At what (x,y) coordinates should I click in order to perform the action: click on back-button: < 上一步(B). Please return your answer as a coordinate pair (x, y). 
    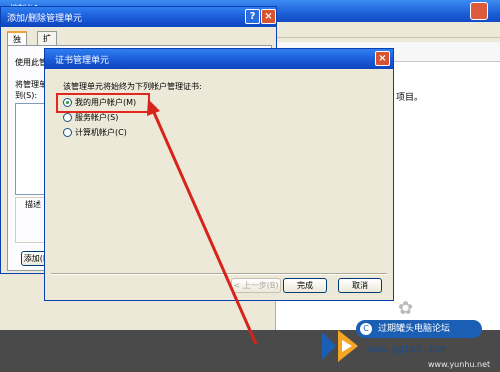
    Looking at the image, I should click on (256, 285).